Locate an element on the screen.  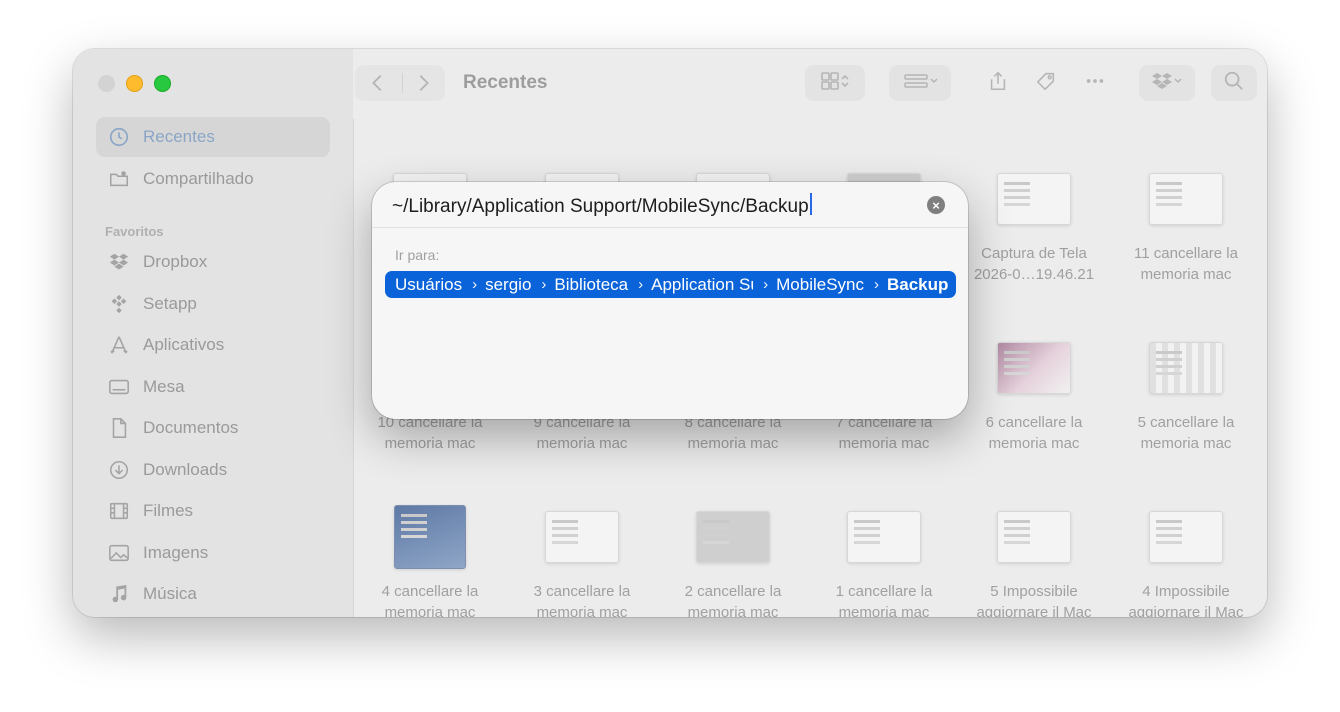
icon-view-icon is located at coordinates (835, 83).